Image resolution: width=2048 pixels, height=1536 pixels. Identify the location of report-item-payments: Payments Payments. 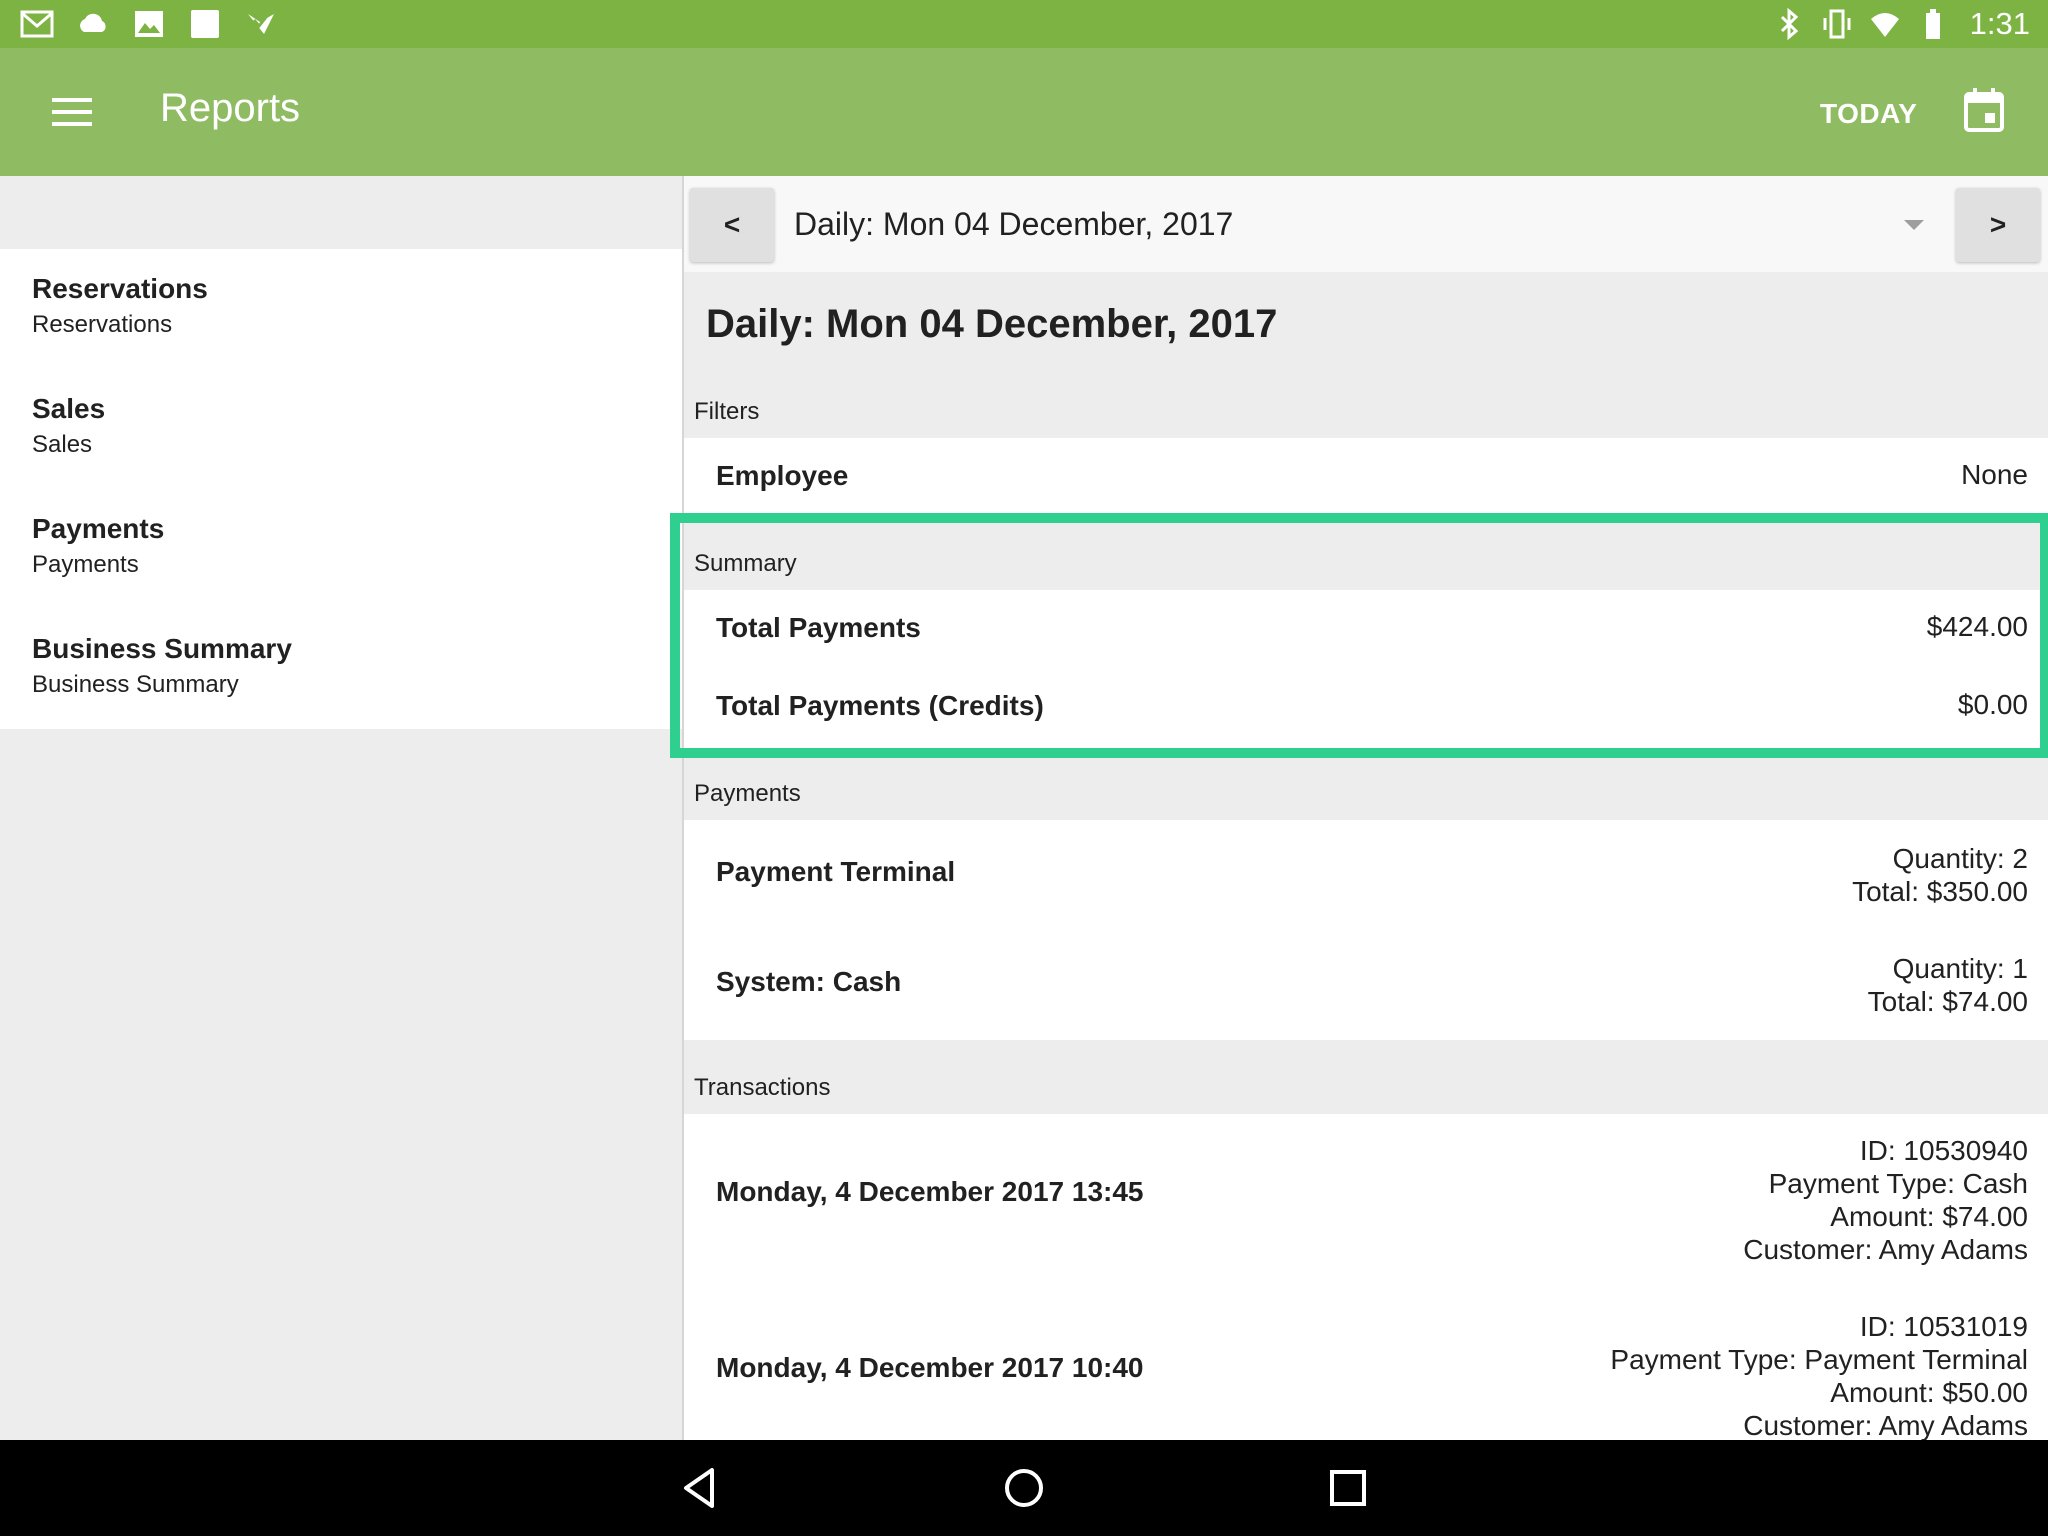
(341, 549).